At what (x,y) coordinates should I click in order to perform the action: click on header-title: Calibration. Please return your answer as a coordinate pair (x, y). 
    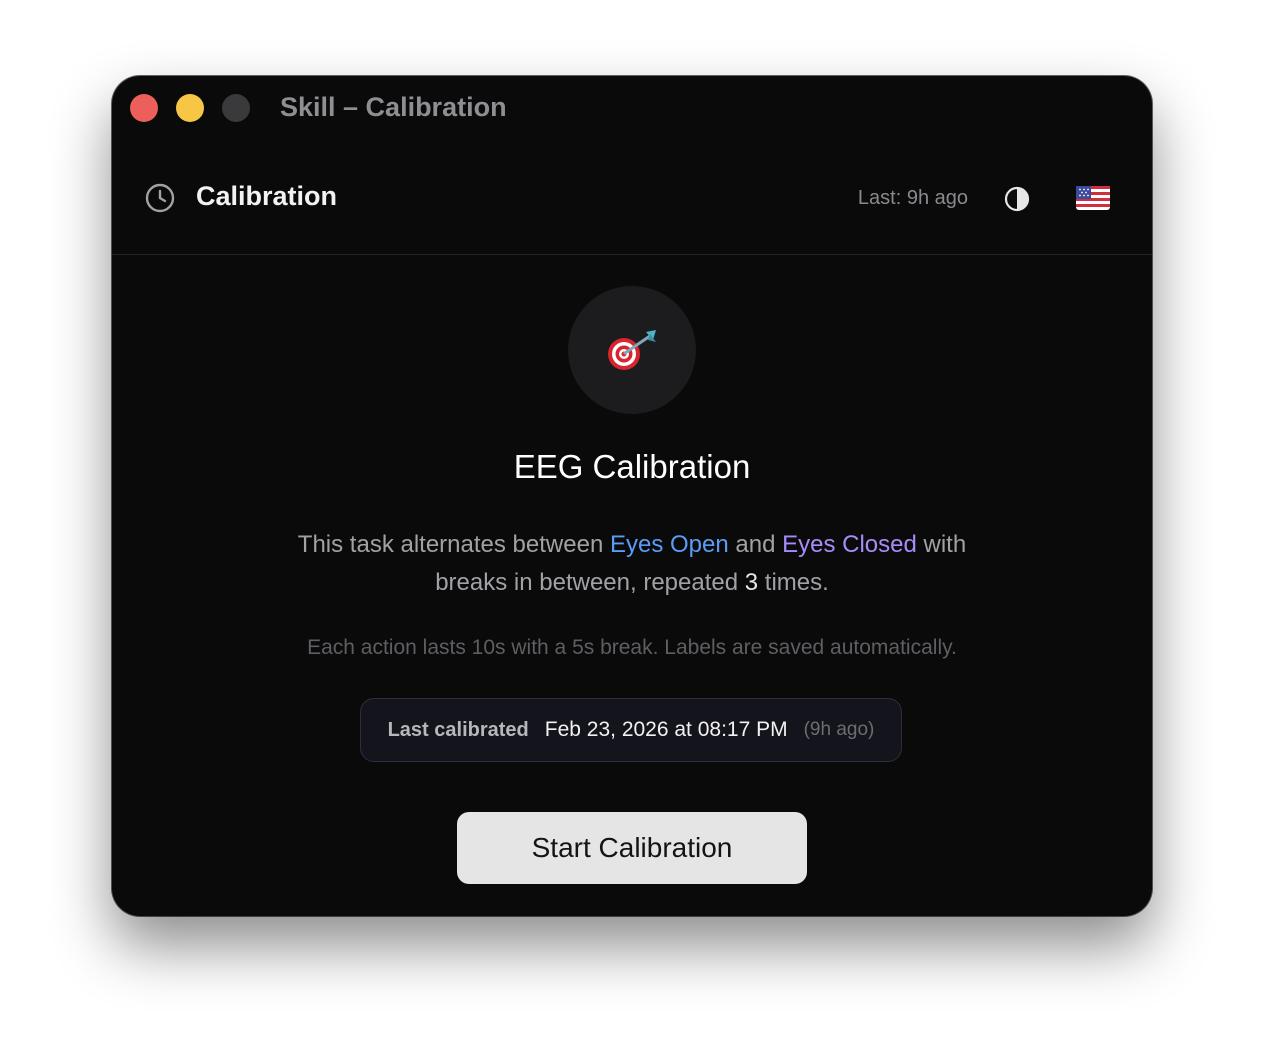
    Looking at the image, I should click on (267, 196).